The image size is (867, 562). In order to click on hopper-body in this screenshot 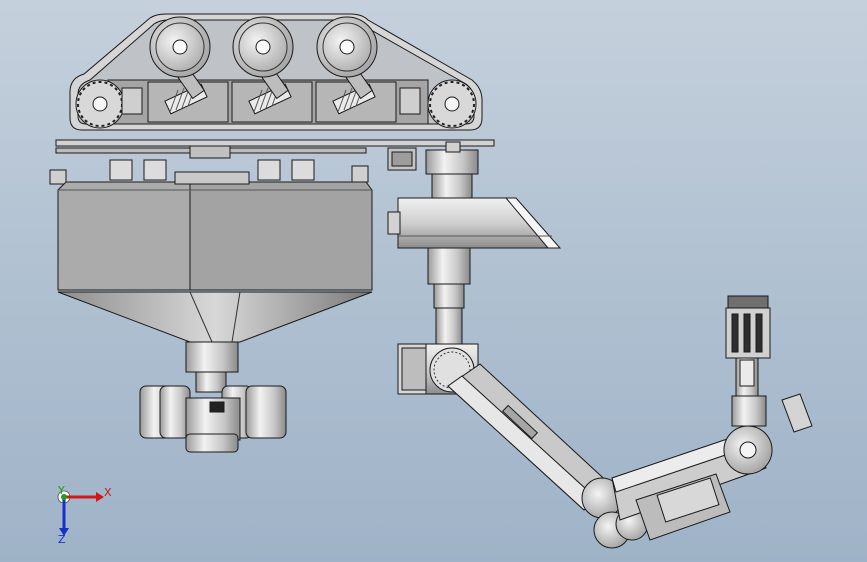, I will do `click(215, 257)`.